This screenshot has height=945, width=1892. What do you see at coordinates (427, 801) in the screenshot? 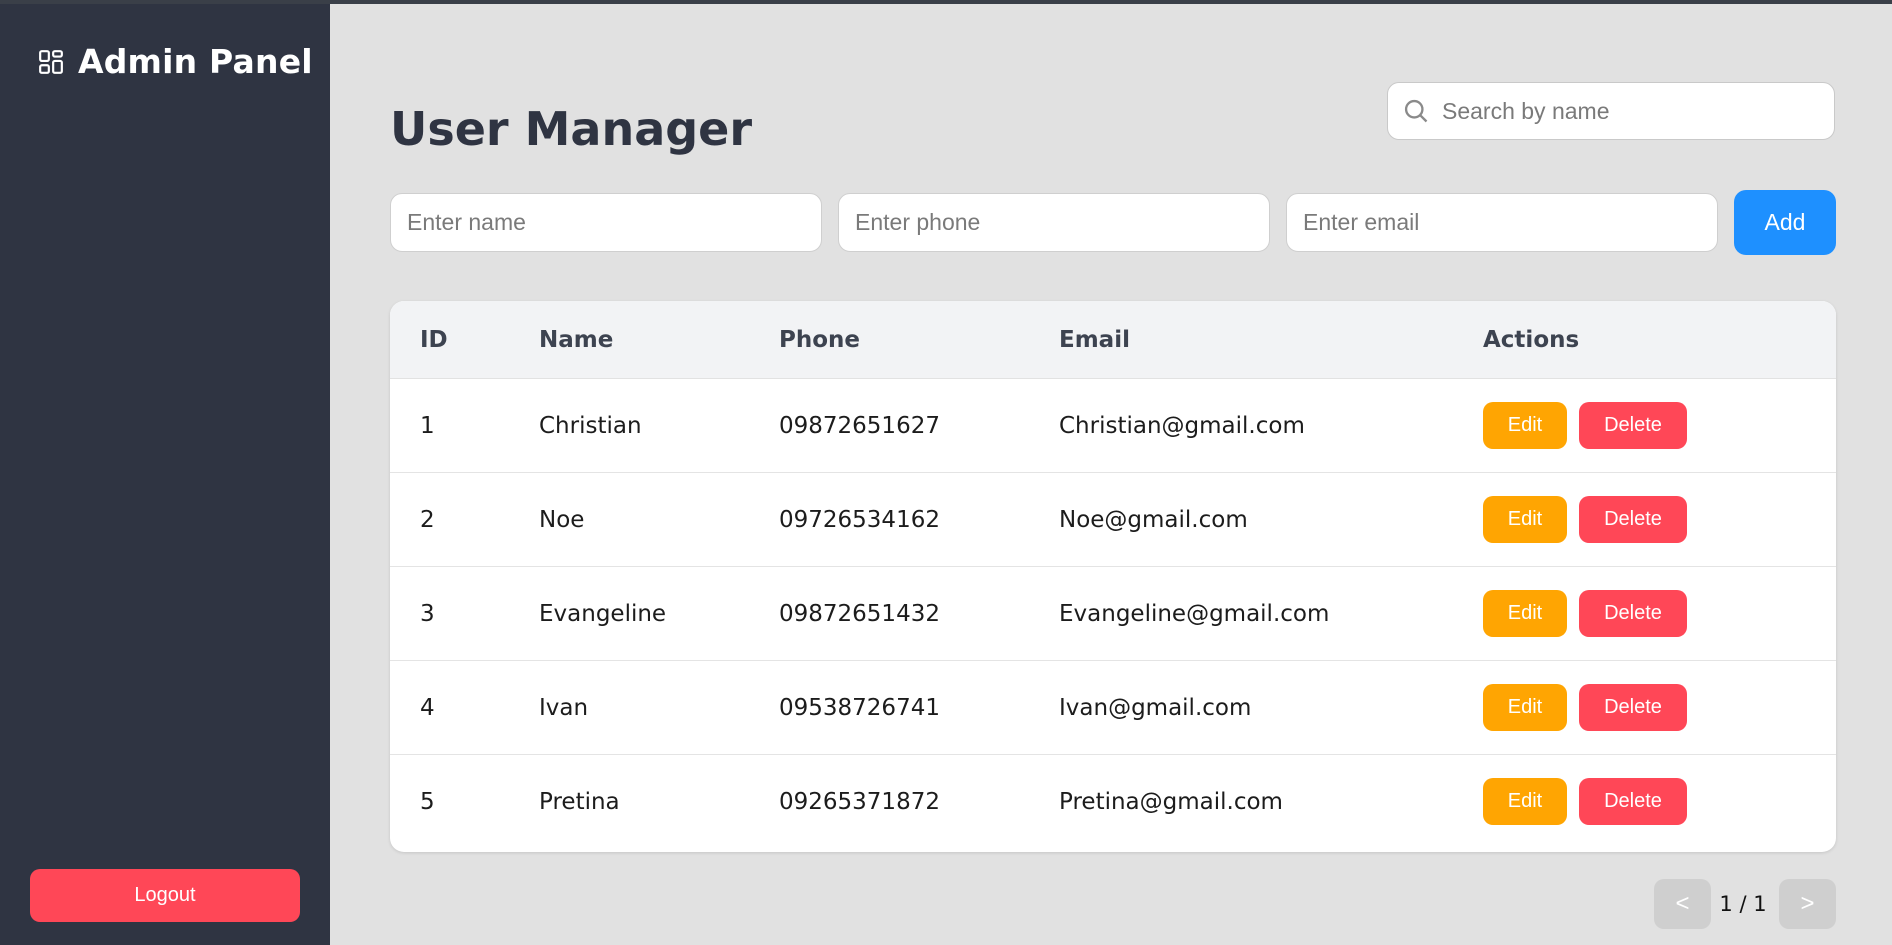
I see `cell-id: 5` at bounding box center [427, 801].